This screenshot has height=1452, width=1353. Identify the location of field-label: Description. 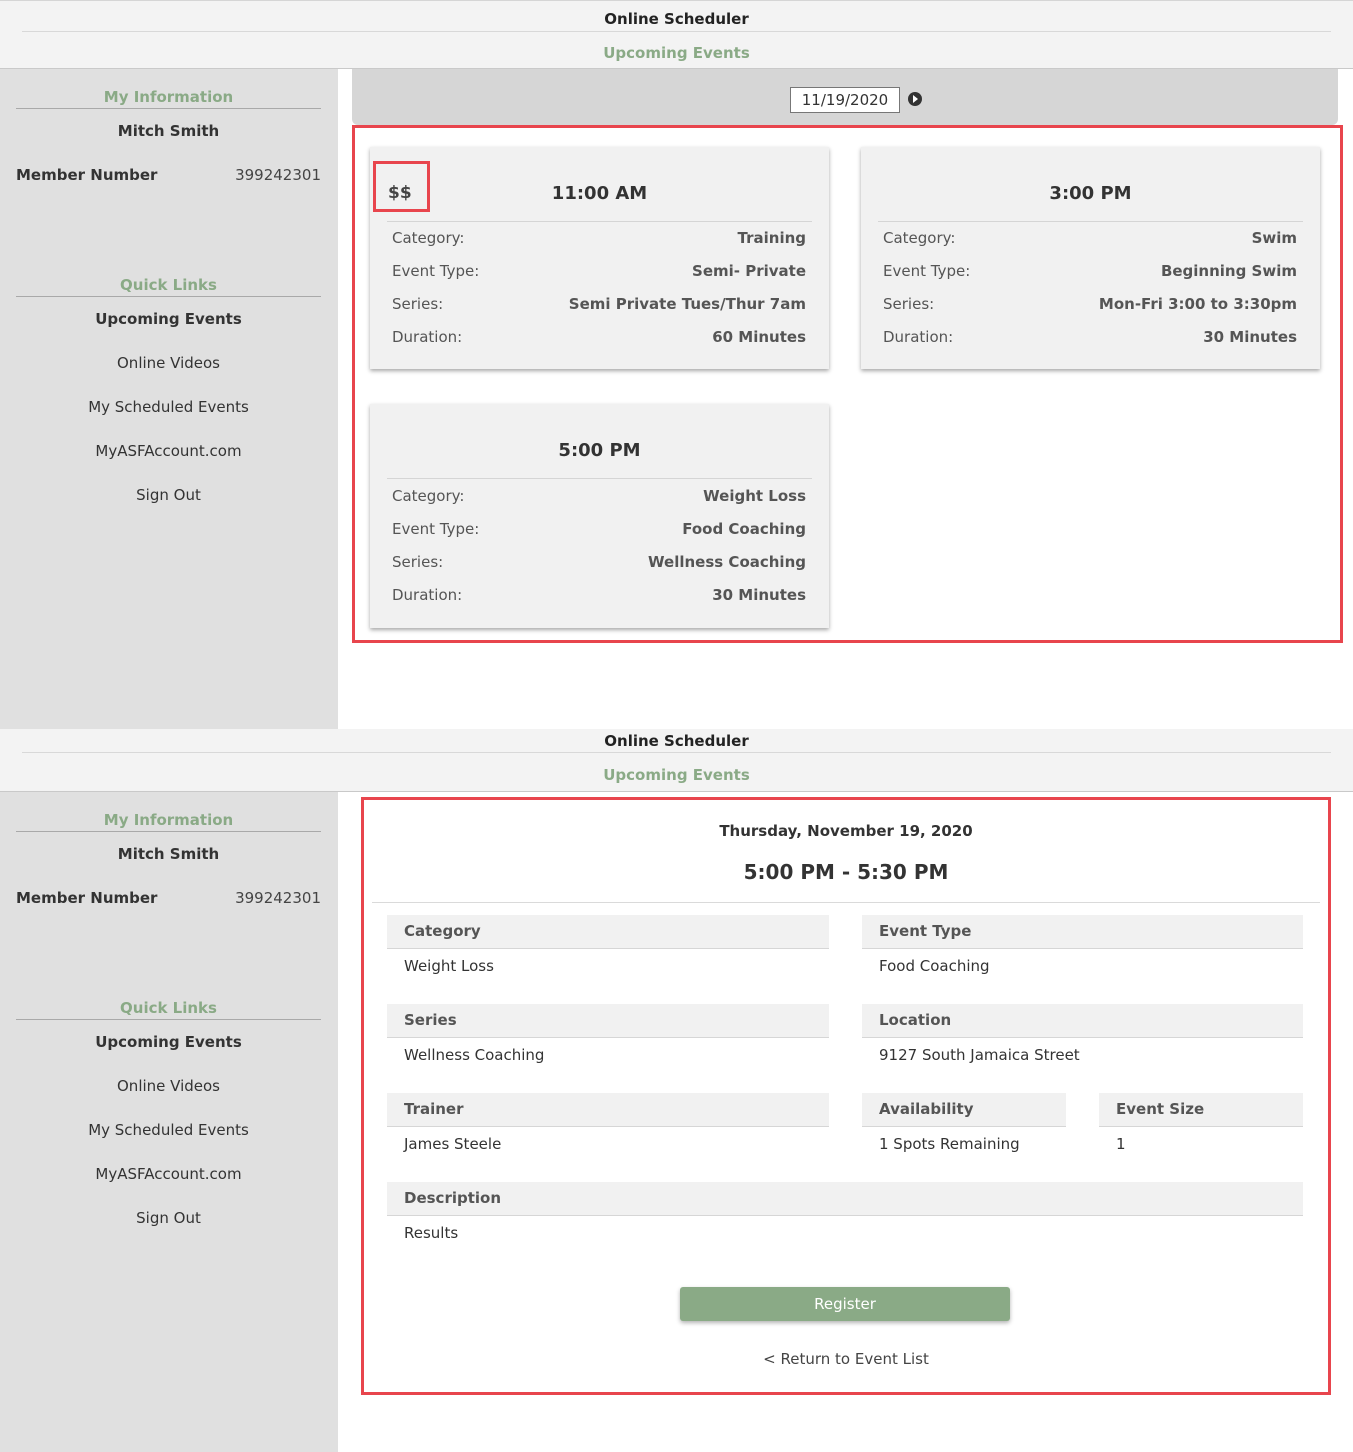
(845, 1199).